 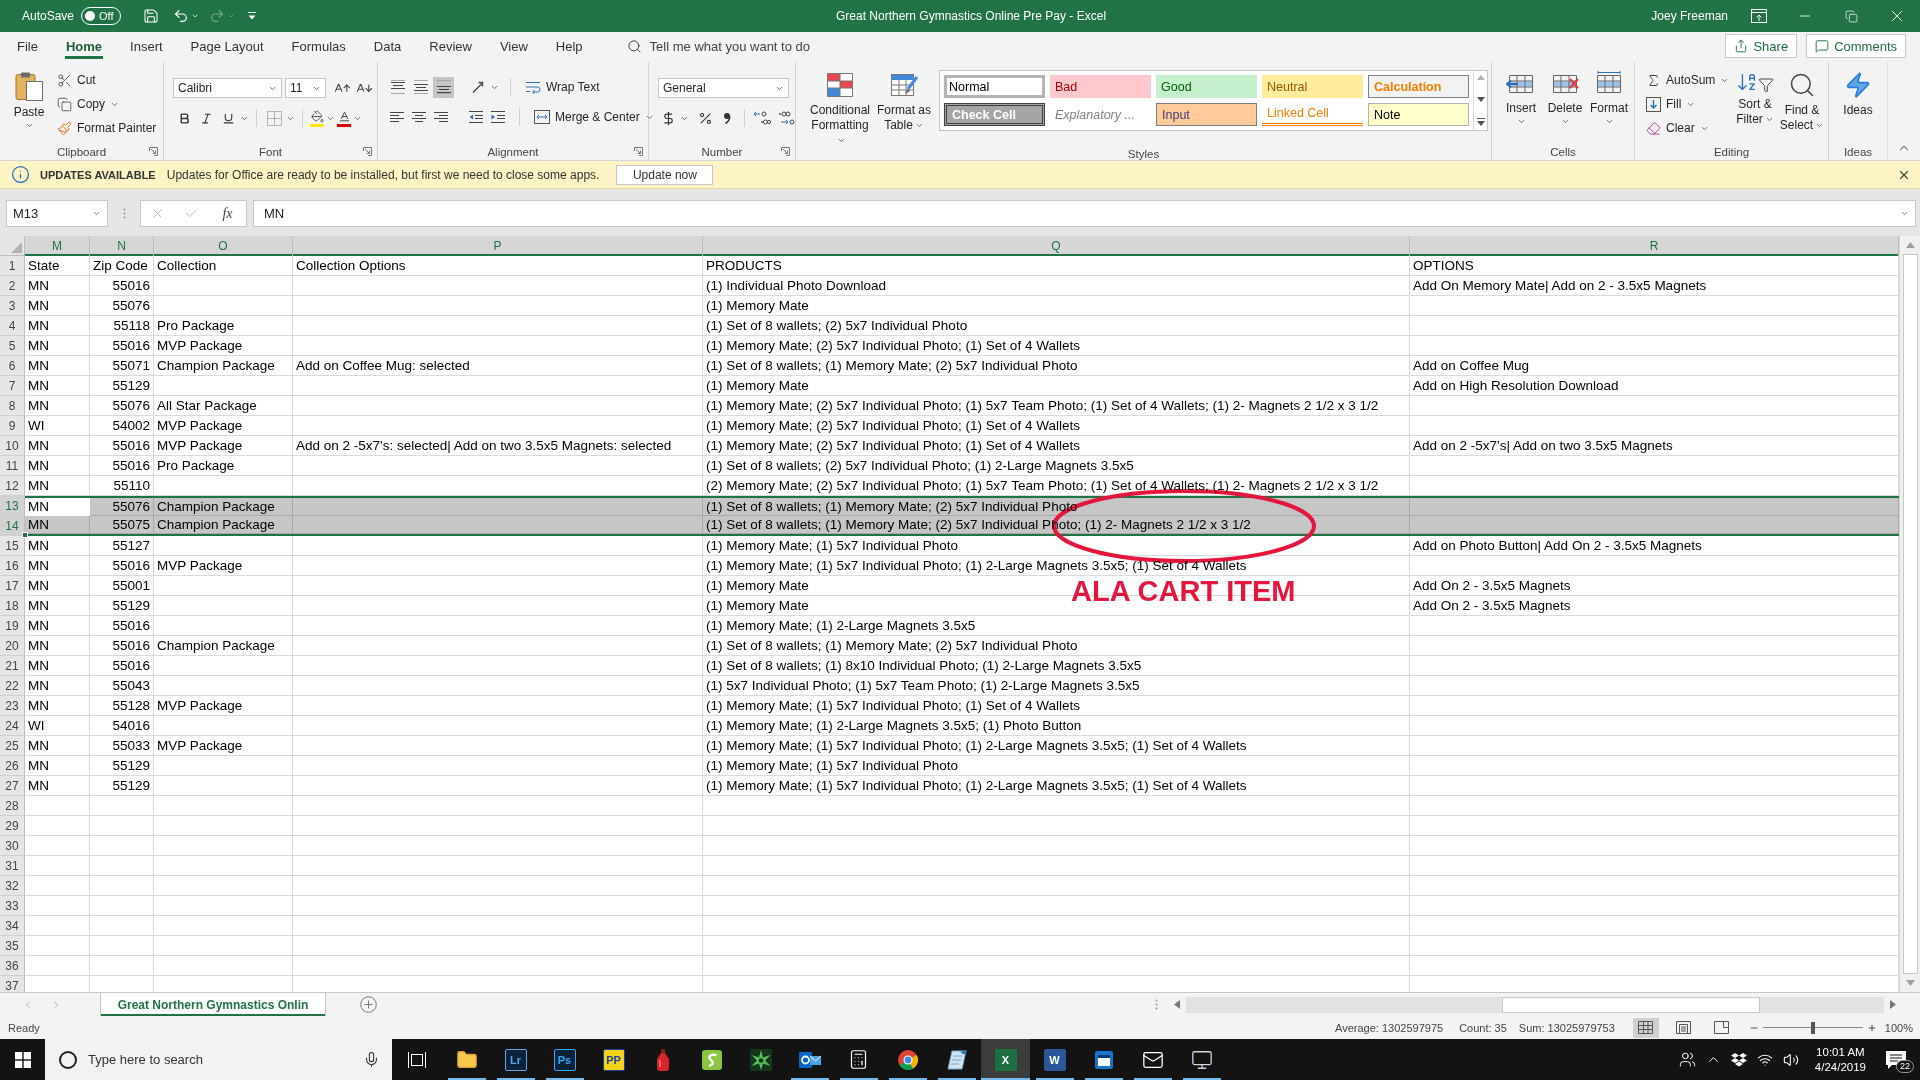 What do you see at coordinates (27, 46) in the screenshot?
I see `ribbon-tab: File` at bounding box center [27, 46].